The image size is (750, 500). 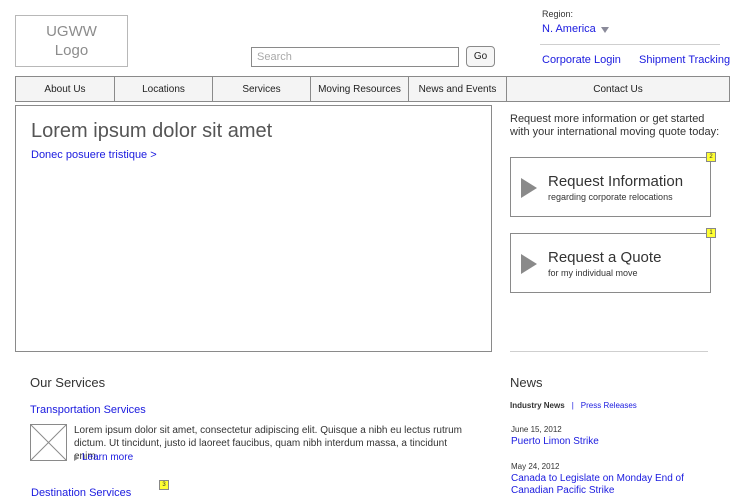 What do you see at coordinates (609, 351) in the screenshot?
I see `sidebar-divider` at bounding box center [609, 351].